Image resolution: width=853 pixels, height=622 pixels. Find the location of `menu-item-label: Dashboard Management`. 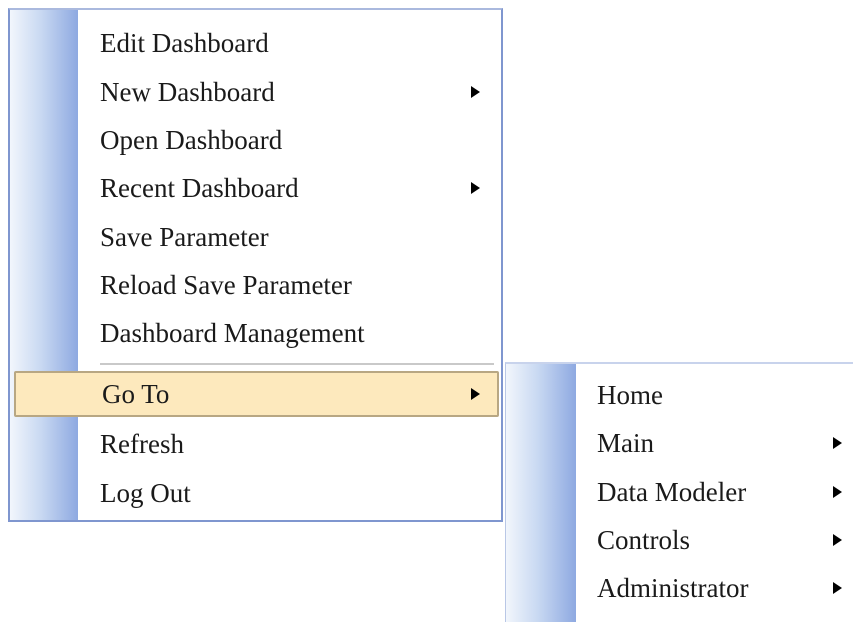

menu-item-label: Dashboard Management is located at coordinates (232, 333).